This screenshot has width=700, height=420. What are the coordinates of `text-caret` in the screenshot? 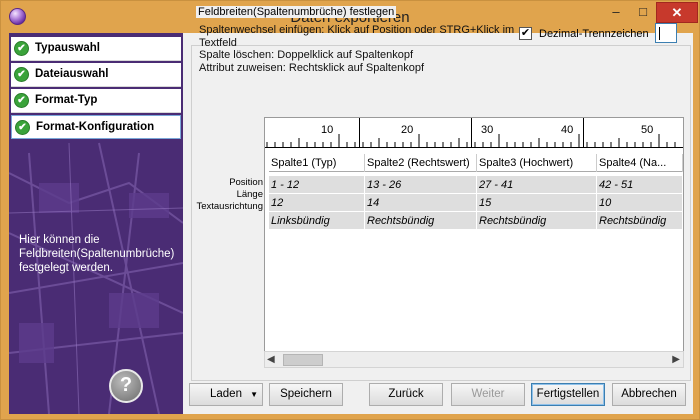 It's located at (659, 33).